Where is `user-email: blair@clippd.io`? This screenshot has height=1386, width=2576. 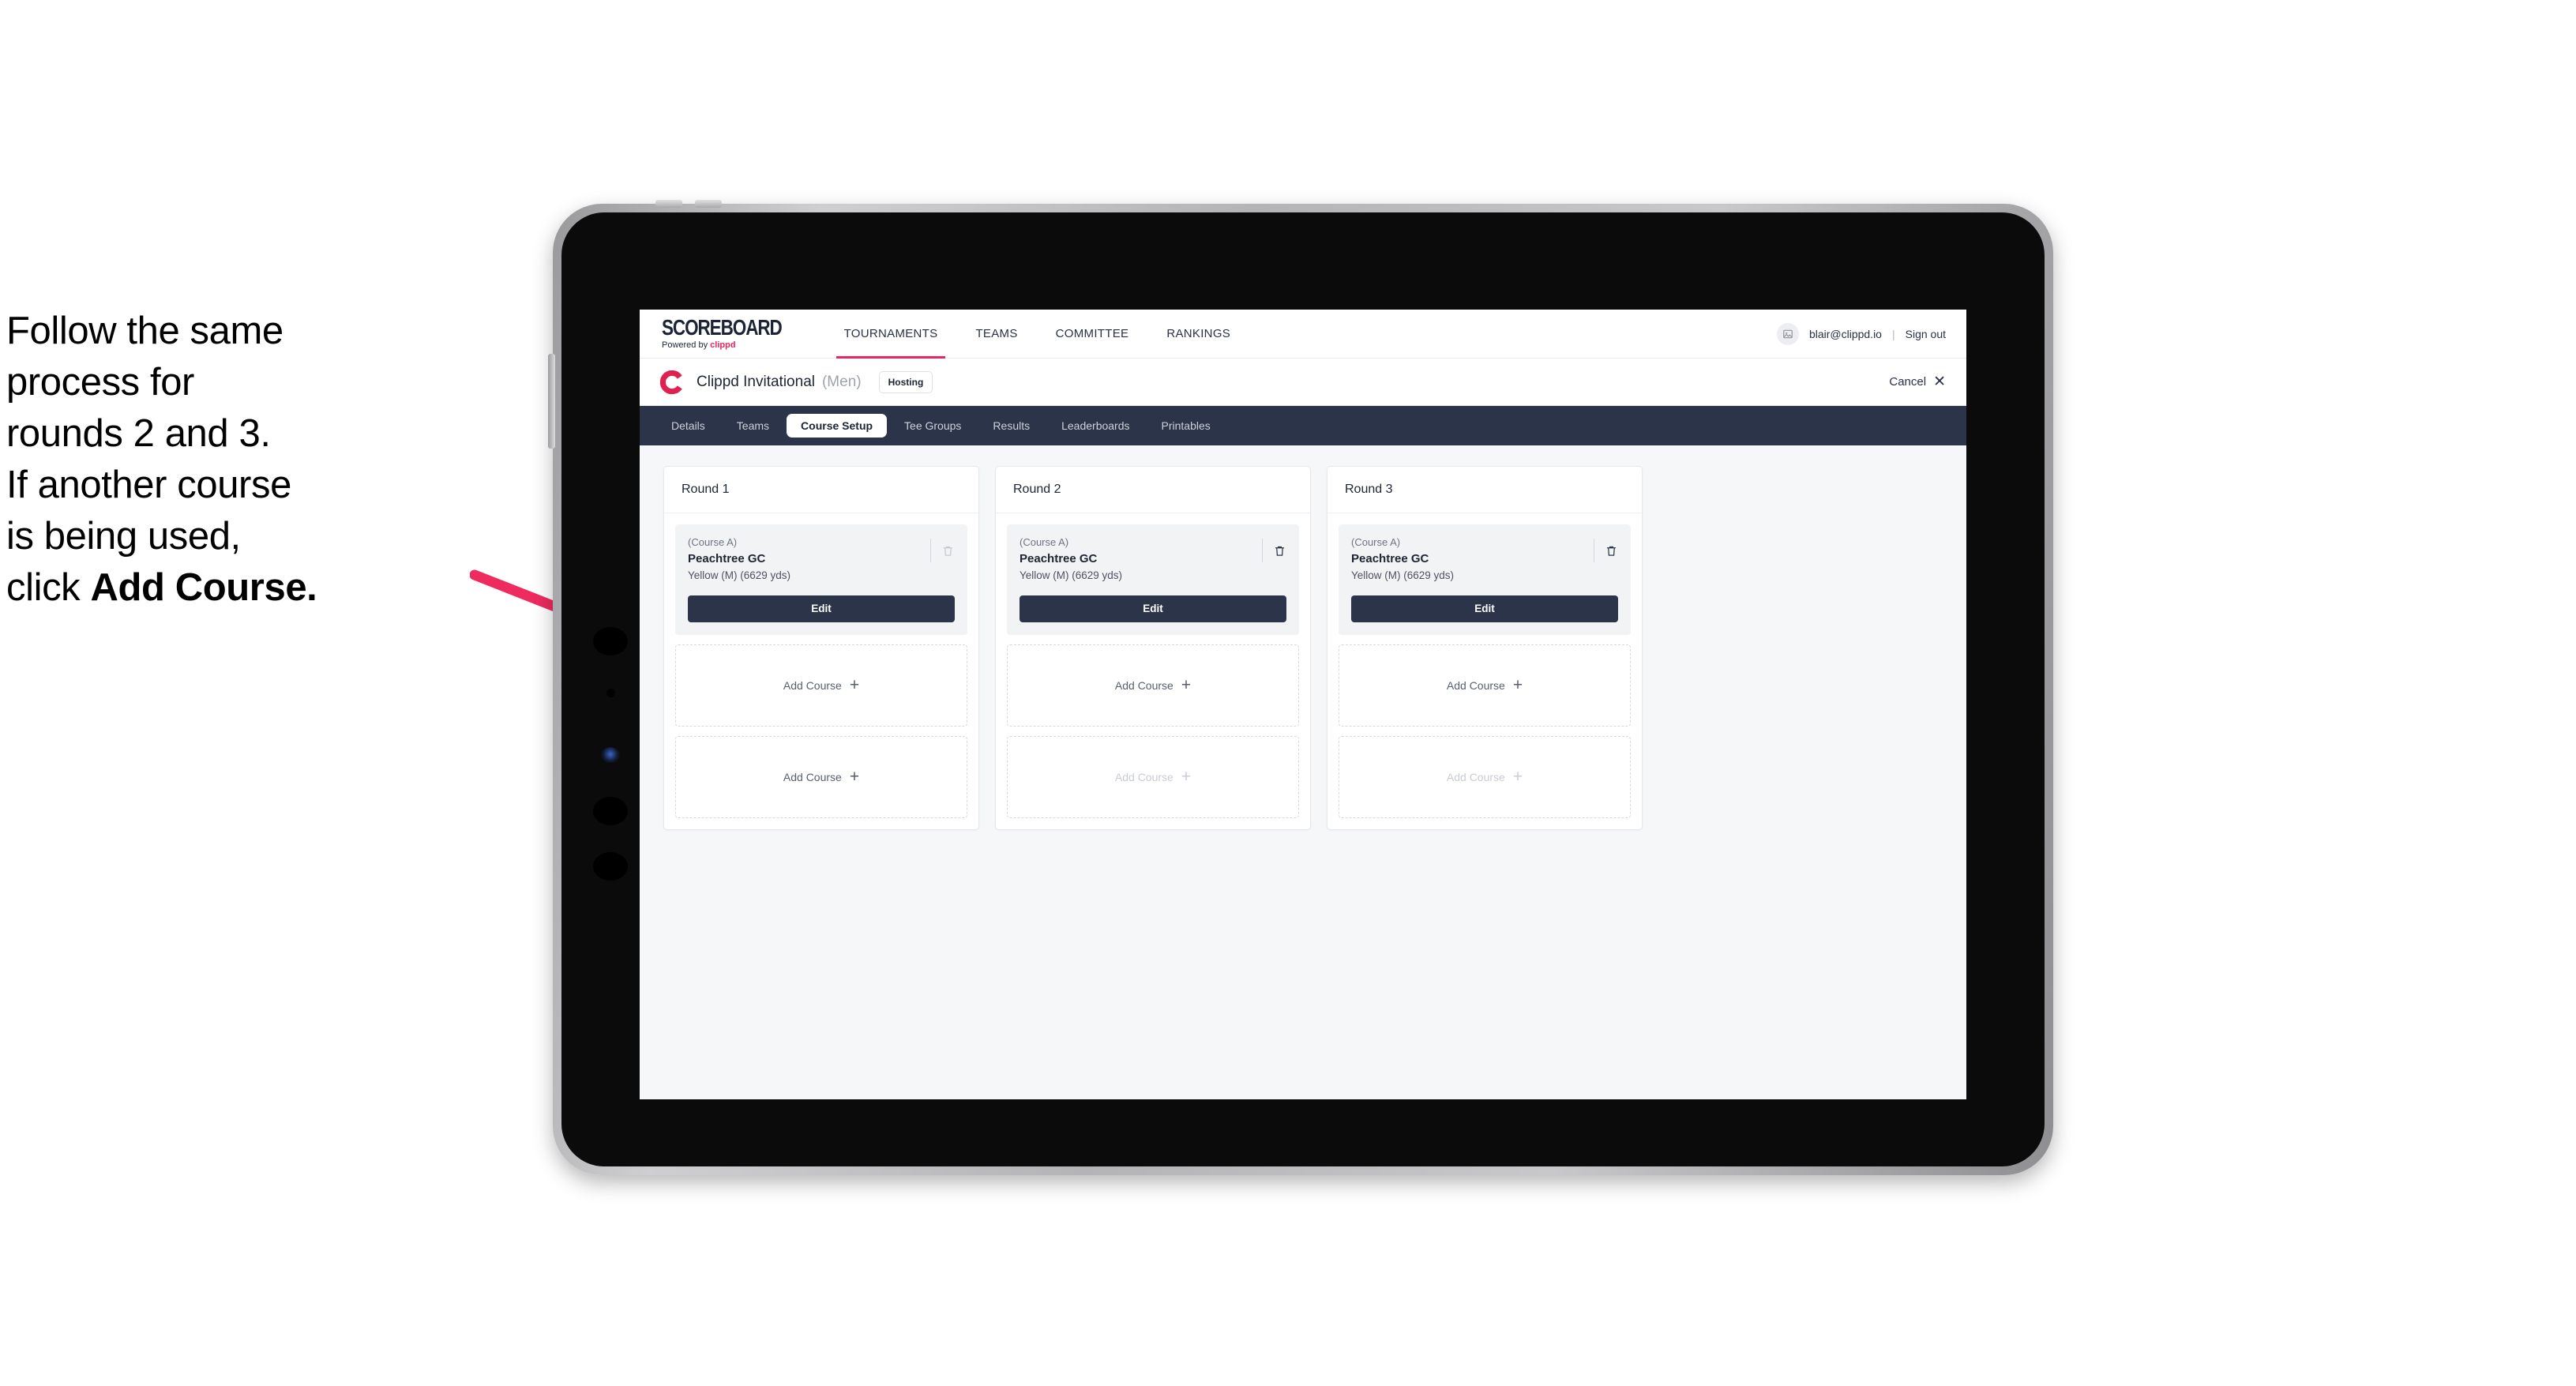 user-email: blair@clippd.io is located at coordinates (1845, 334).